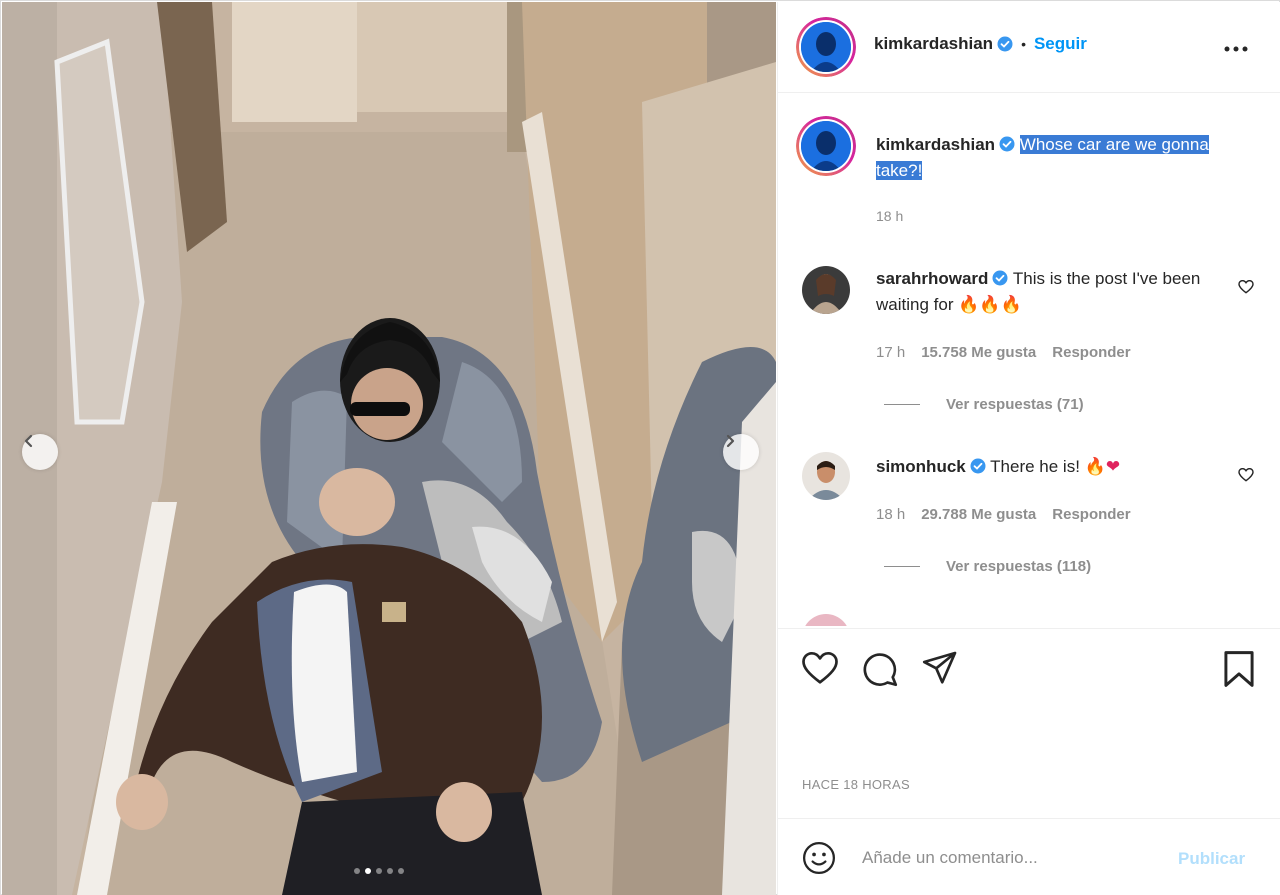  Describe the element at coordinates (1102, 467) in the screenshot. I see `fire-heart-emoji: 🔥❤` at that location.